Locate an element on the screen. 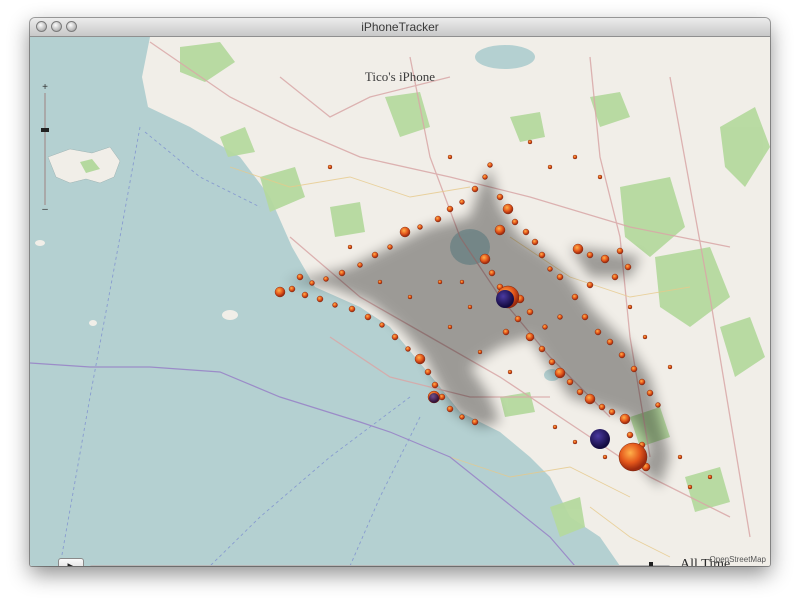 The image size is (800, 608). play-button: ▶ is located at coordinates (71, 562).